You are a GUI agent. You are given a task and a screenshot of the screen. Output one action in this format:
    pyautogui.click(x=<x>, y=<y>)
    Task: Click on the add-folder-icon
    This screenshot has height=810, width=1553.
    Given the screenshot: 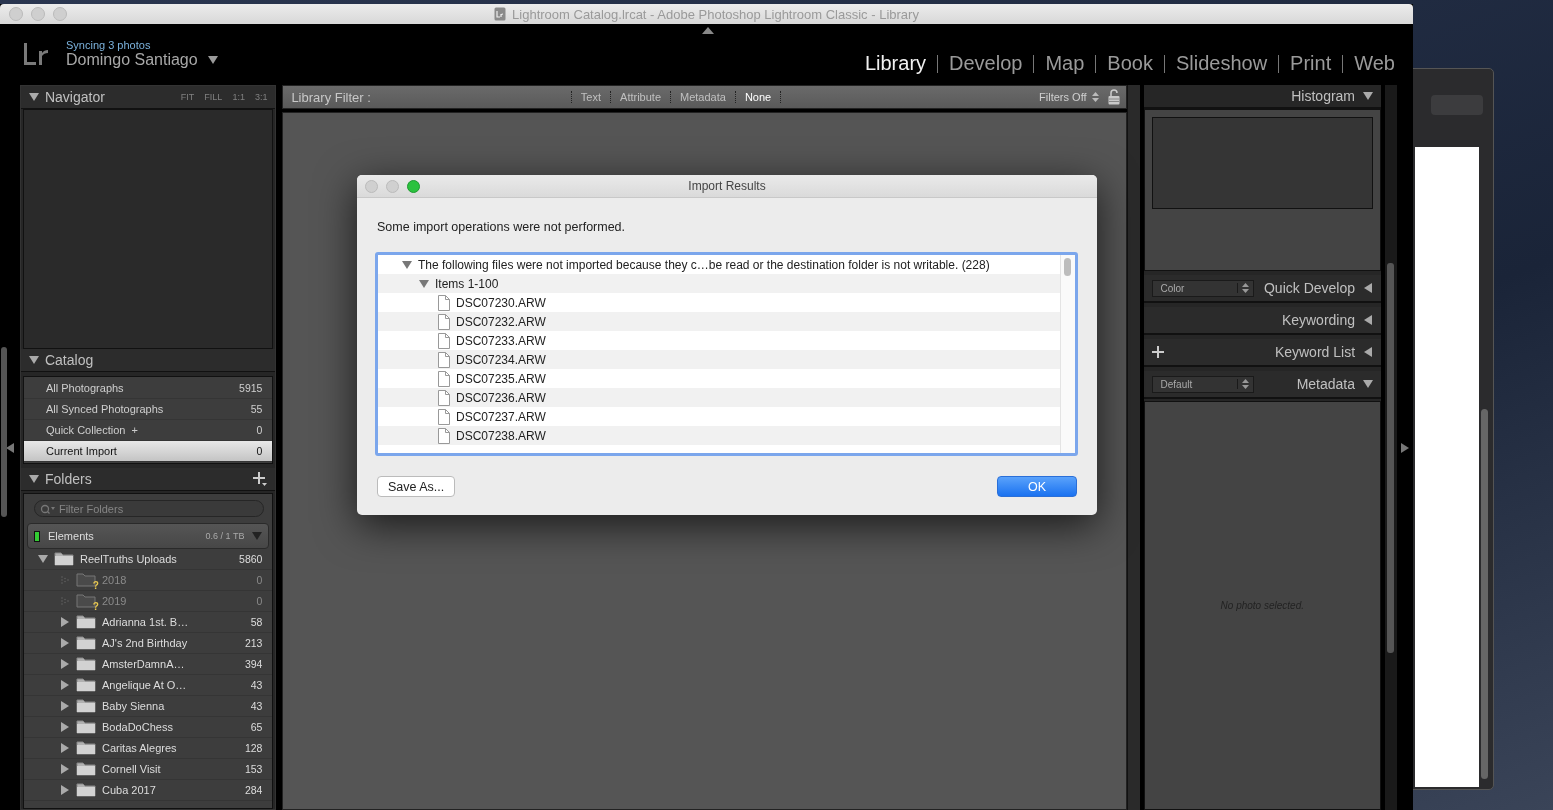 What is the action you would take?
    pyautogui.click(x=260, y=479)
    